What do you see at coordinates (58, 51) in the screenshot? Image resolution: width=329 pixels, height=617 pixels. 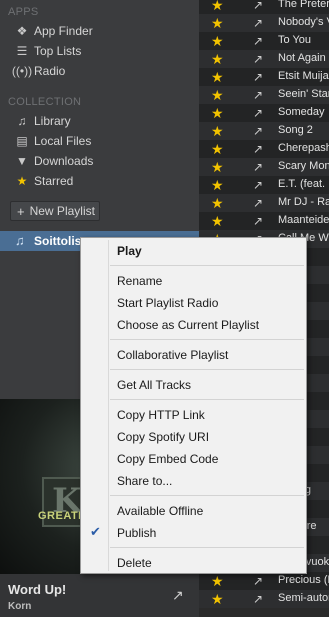 I see `sidebar-item-label: Top Lists` at bounding box center [58, 51].